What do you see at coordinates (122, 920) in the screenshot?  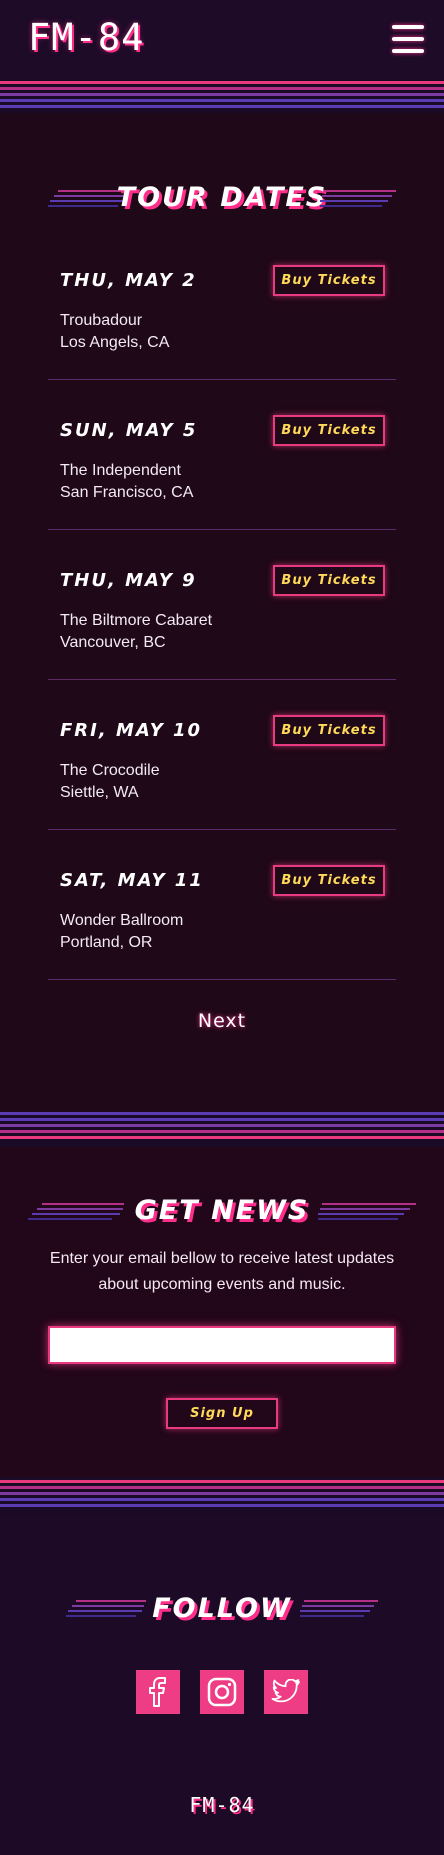 I see `gig-venue: Wonder Ballroom` at bounding box center [122, 920].